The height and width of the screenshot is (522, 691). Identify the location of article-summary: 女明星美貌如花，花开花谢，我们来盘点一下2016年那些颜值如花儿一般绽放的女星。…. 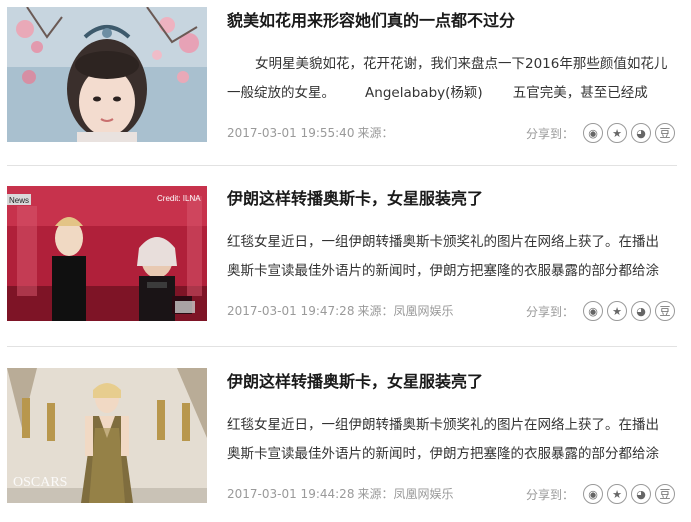
(447, 78).